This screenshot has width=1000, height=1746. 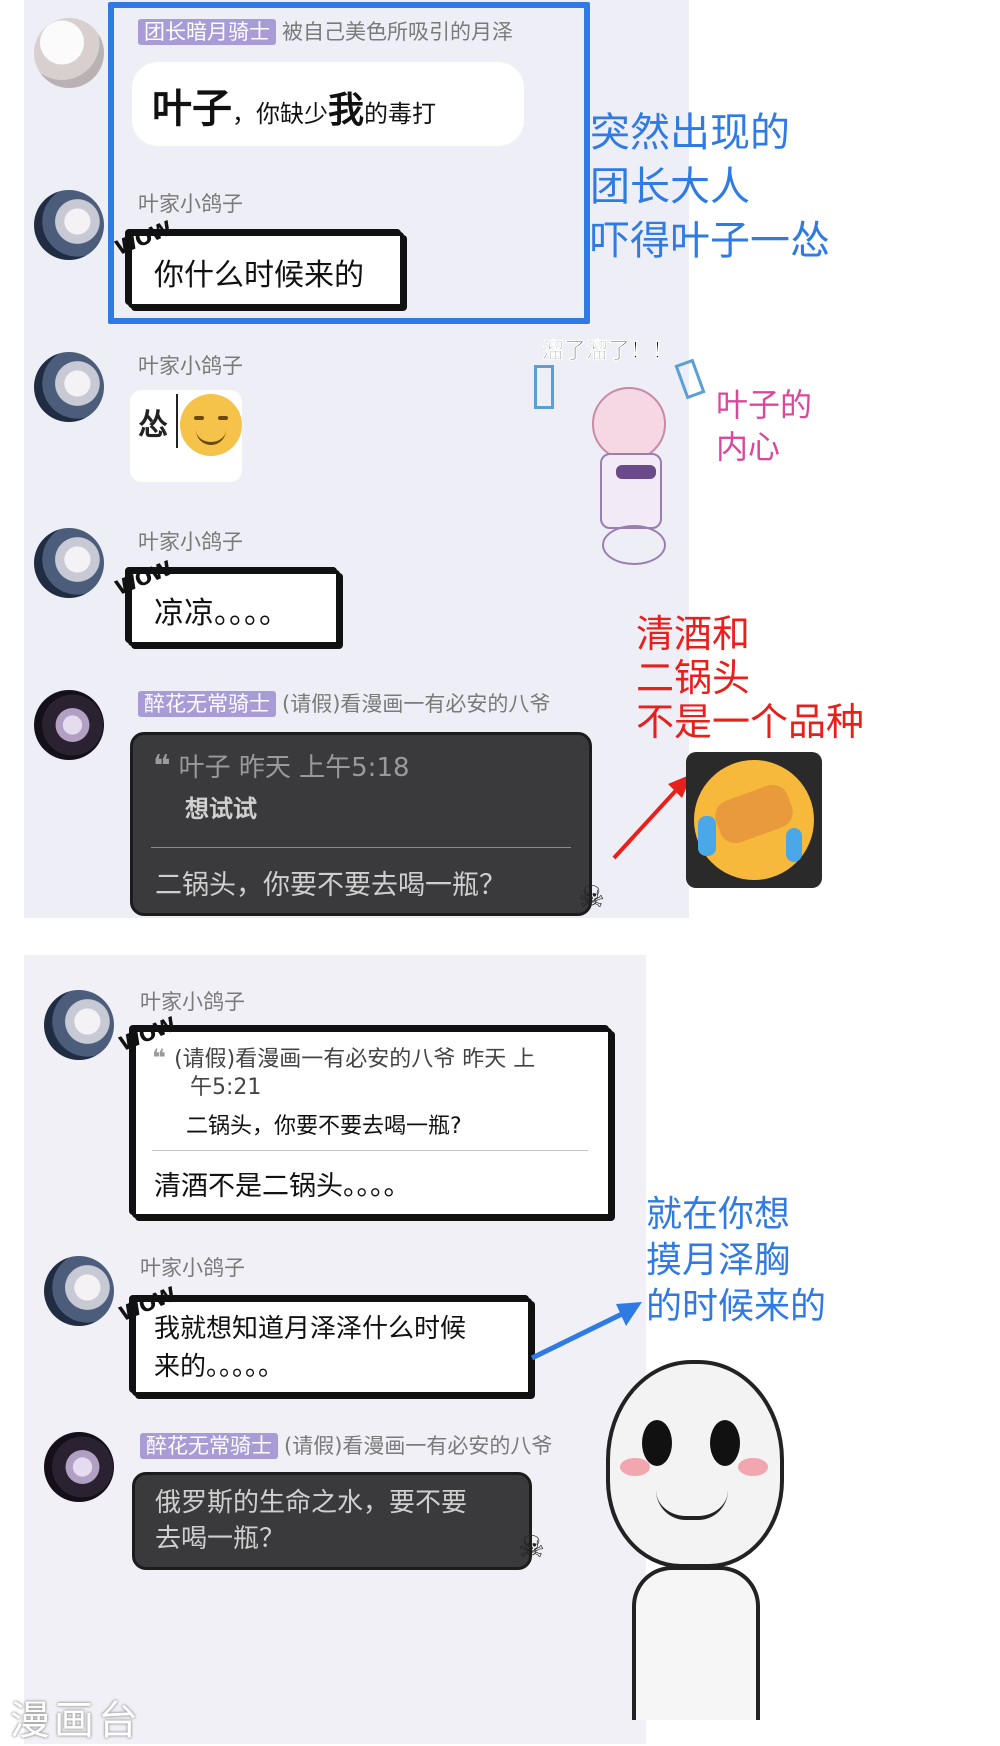 I want to click on annotation-line: 吓得叶子一怂, so click(x=710, y=241).